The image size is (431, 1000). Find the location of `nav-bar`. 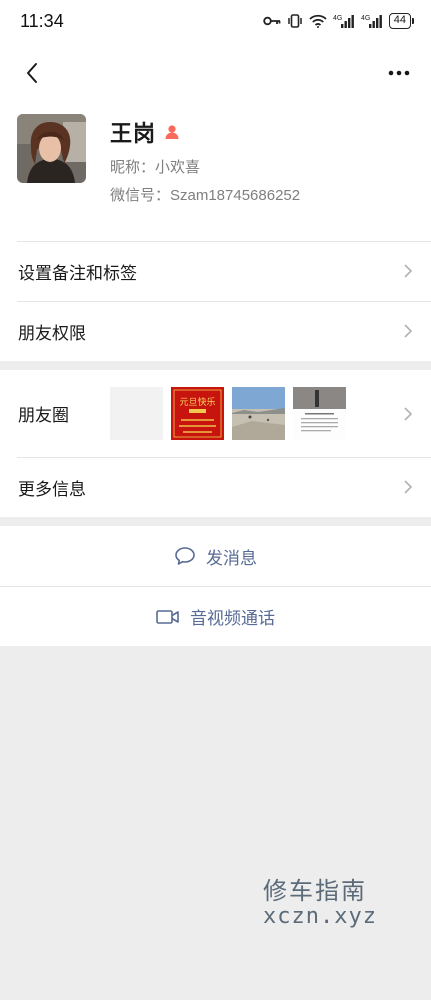

nav-bar is located at coordinates (215, 73).